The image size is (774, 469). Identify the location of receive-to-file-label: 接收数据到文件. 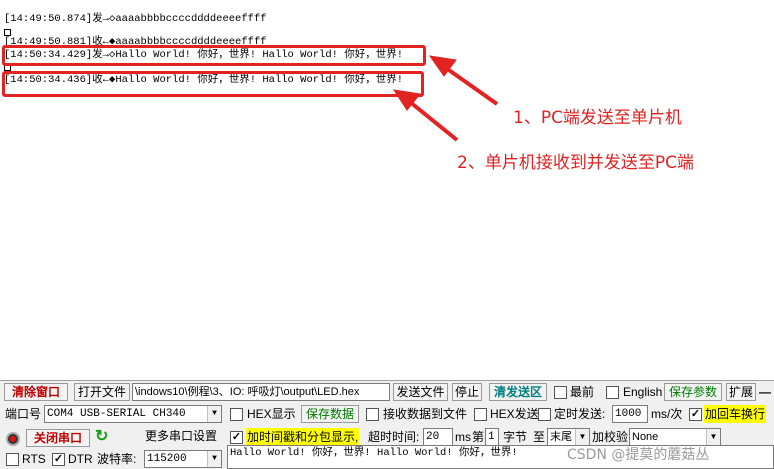
(425, 414).